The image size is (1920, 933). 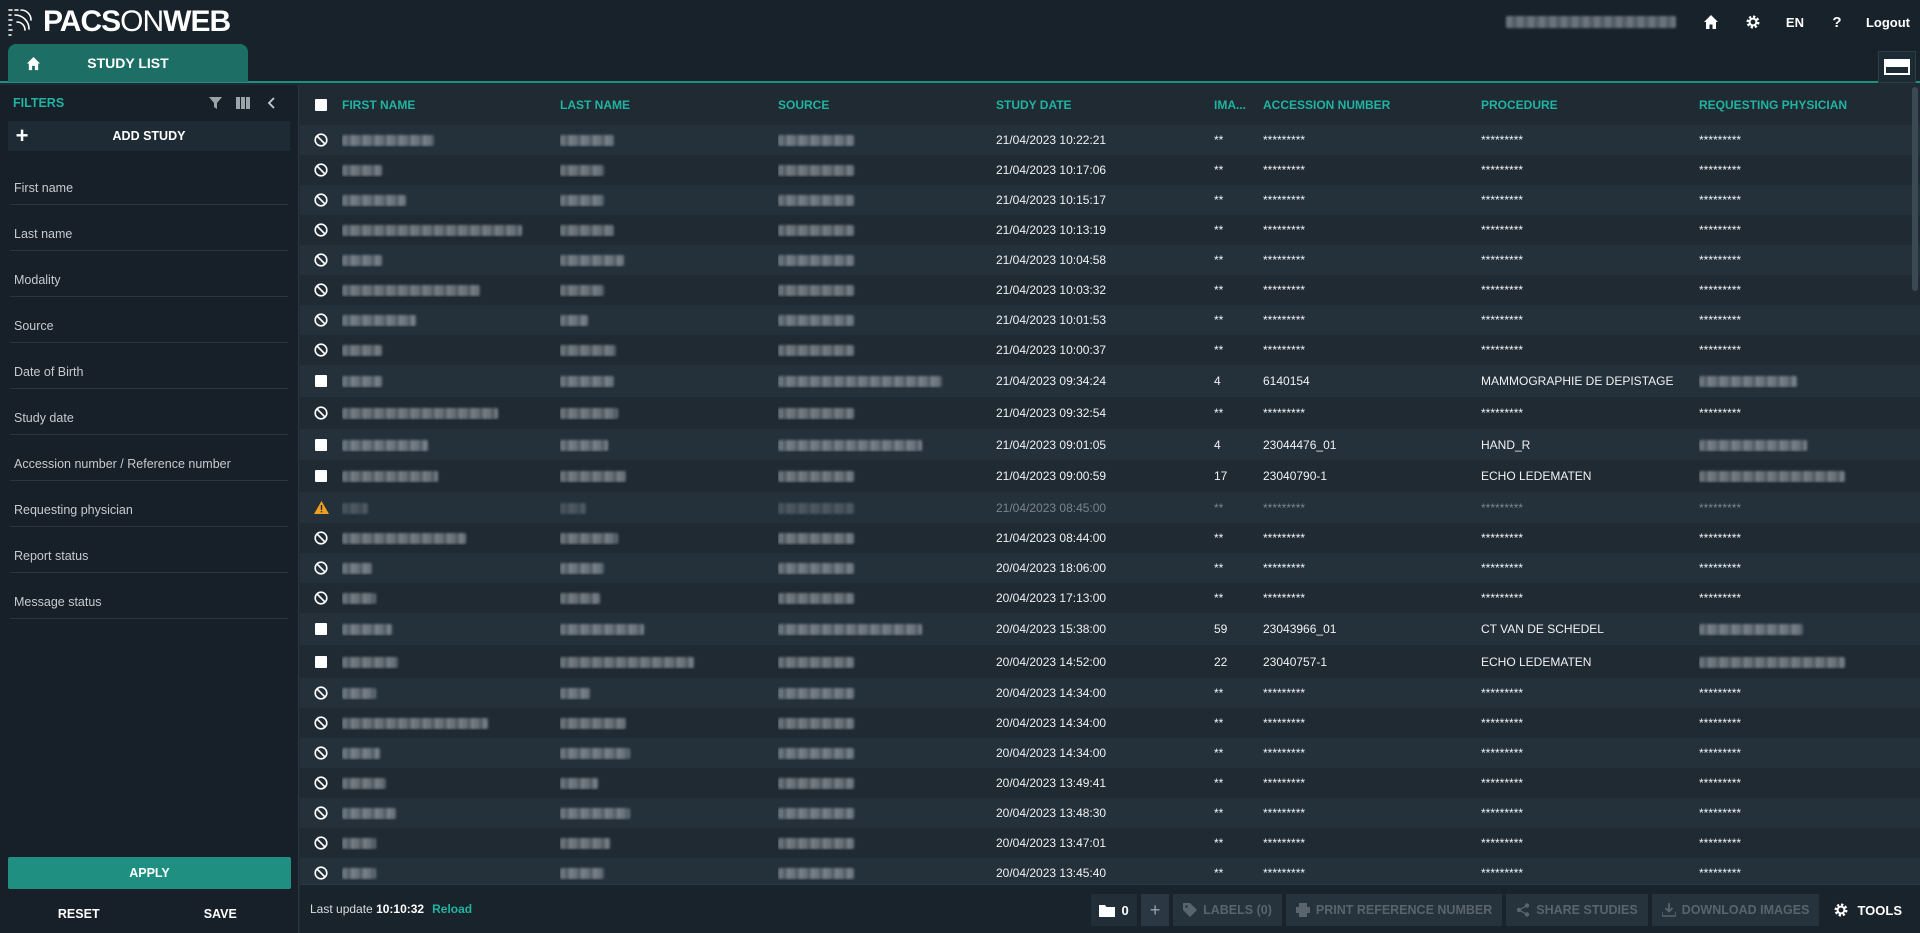 I want to click on share-studies-button: SHARE STUDIES, so click(x=1577, y=910).